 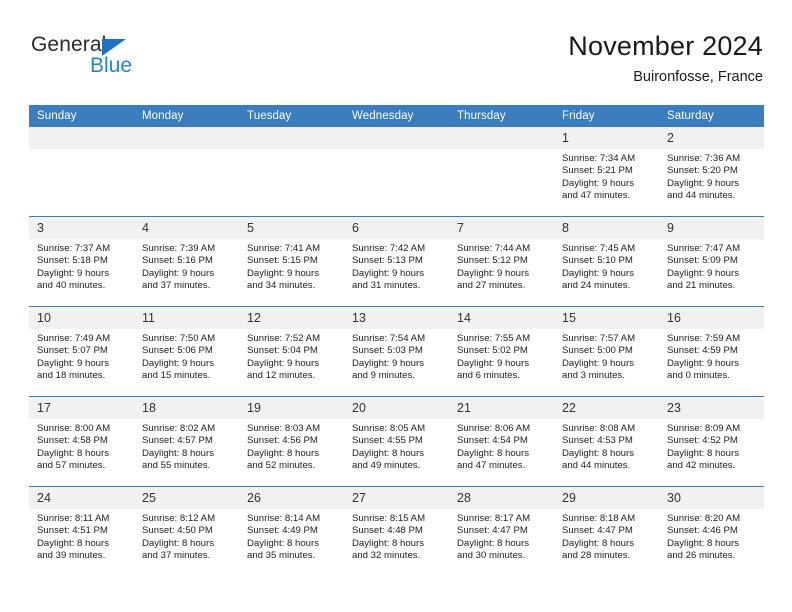 I want to click on day-number: 17, so click(x=81, y=408).